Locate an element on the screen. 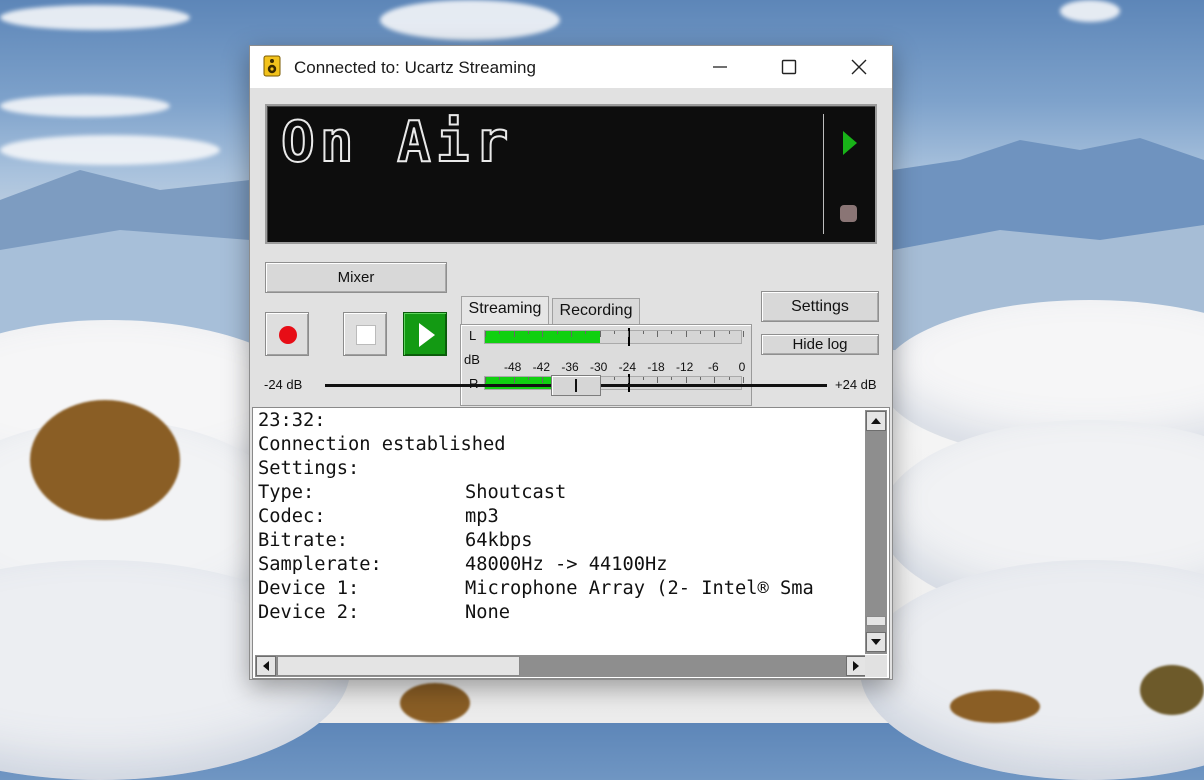  log-line: Device 2: None is located at coordinates (562, 613).